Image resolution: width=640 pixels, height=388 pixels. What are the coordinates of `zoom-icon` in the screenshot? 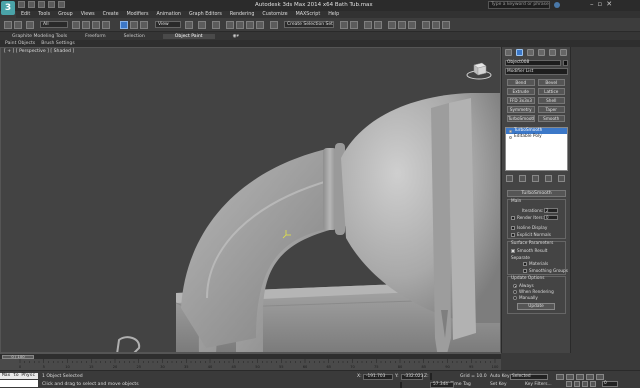 It's located at (569, 384).